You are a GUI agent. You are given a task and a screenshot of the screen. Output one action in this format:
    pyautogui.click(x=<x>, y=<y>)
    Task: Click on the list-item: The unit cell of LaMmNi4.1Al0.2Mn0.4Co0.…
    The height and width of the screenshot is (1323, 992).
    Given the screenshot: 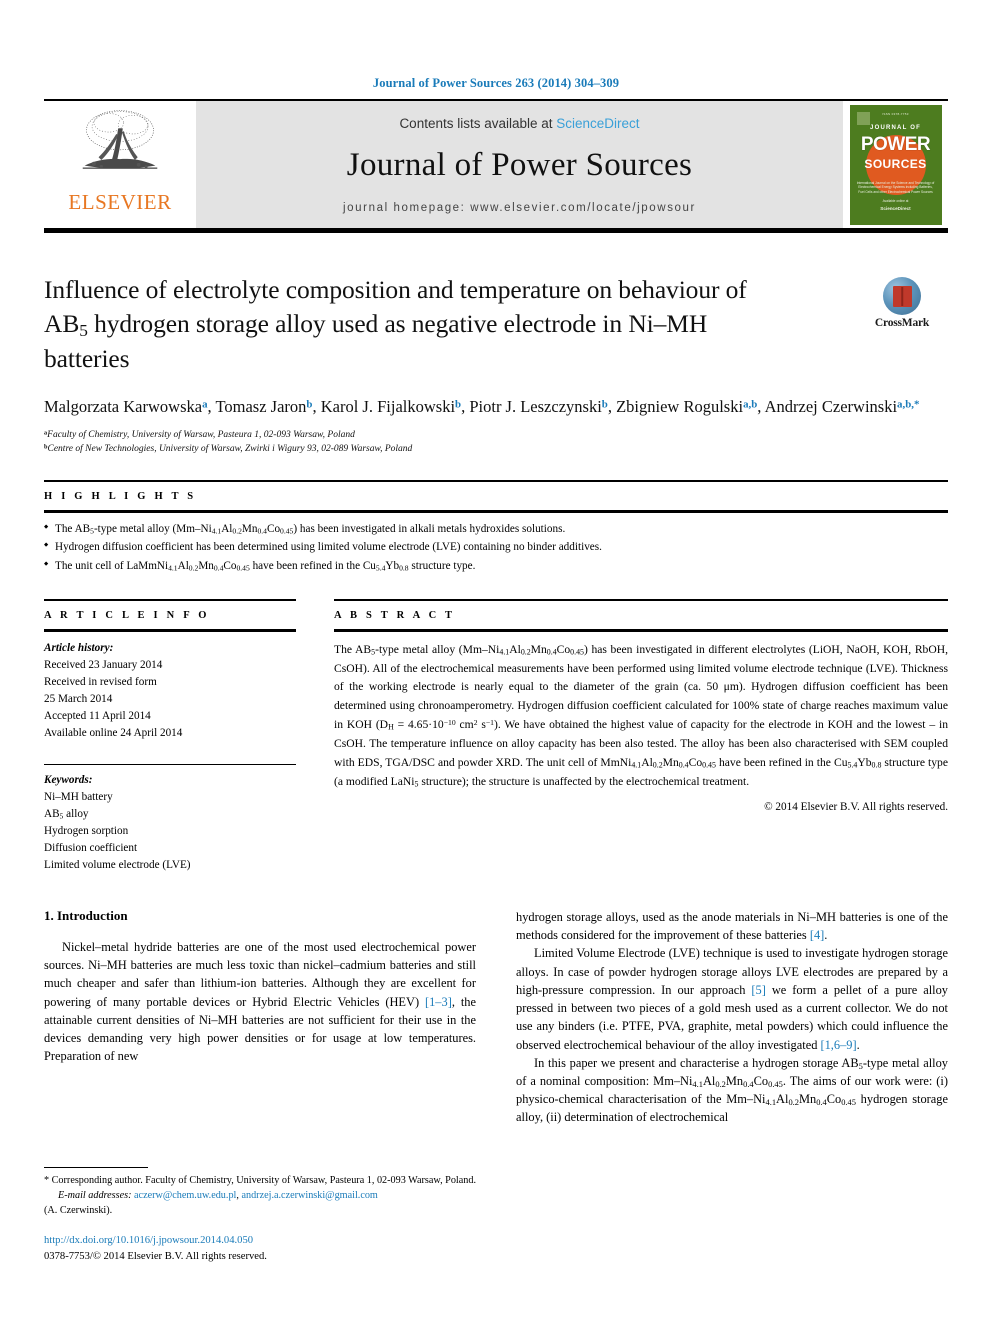 What is the action you would take?
    pyautogui.click(x=496, y=566)
    